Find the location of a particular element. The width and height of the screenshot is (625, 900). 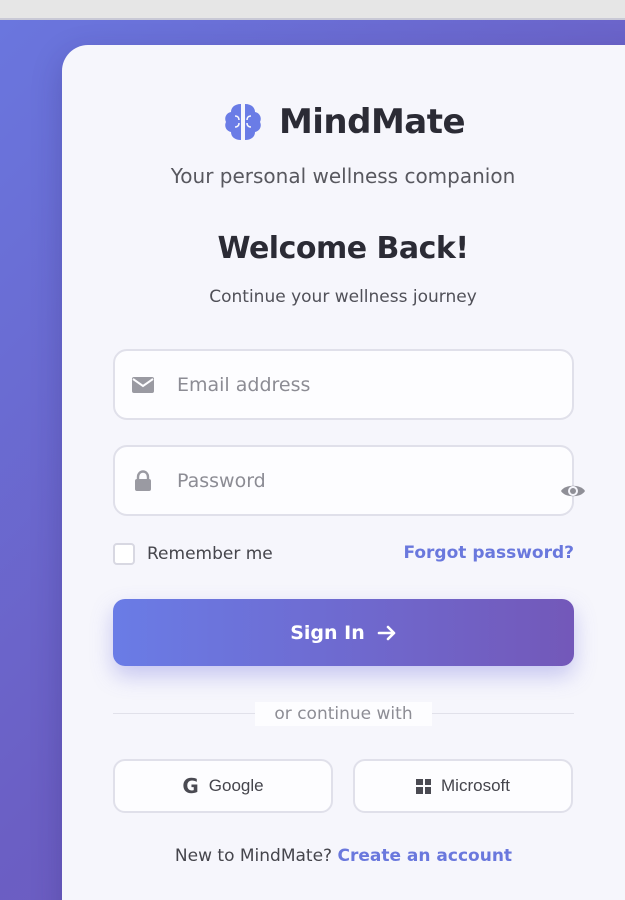

divider-text: or continue with is located at coordinates (343, 714).